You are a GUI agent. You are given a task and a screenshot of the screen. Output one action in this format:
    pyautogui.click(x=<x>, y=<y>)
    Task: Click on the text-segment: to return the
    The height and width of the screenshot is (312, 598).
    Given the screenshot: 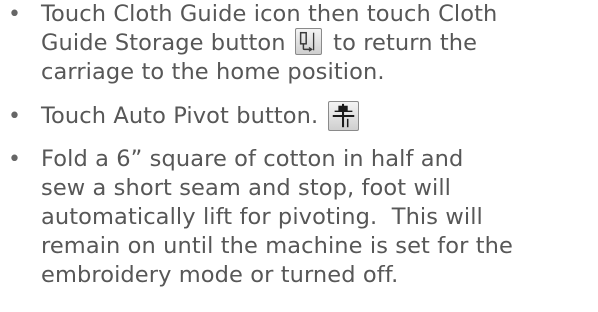 What is the action you would take?
    pyautogui.click(x=405, y=43)
    